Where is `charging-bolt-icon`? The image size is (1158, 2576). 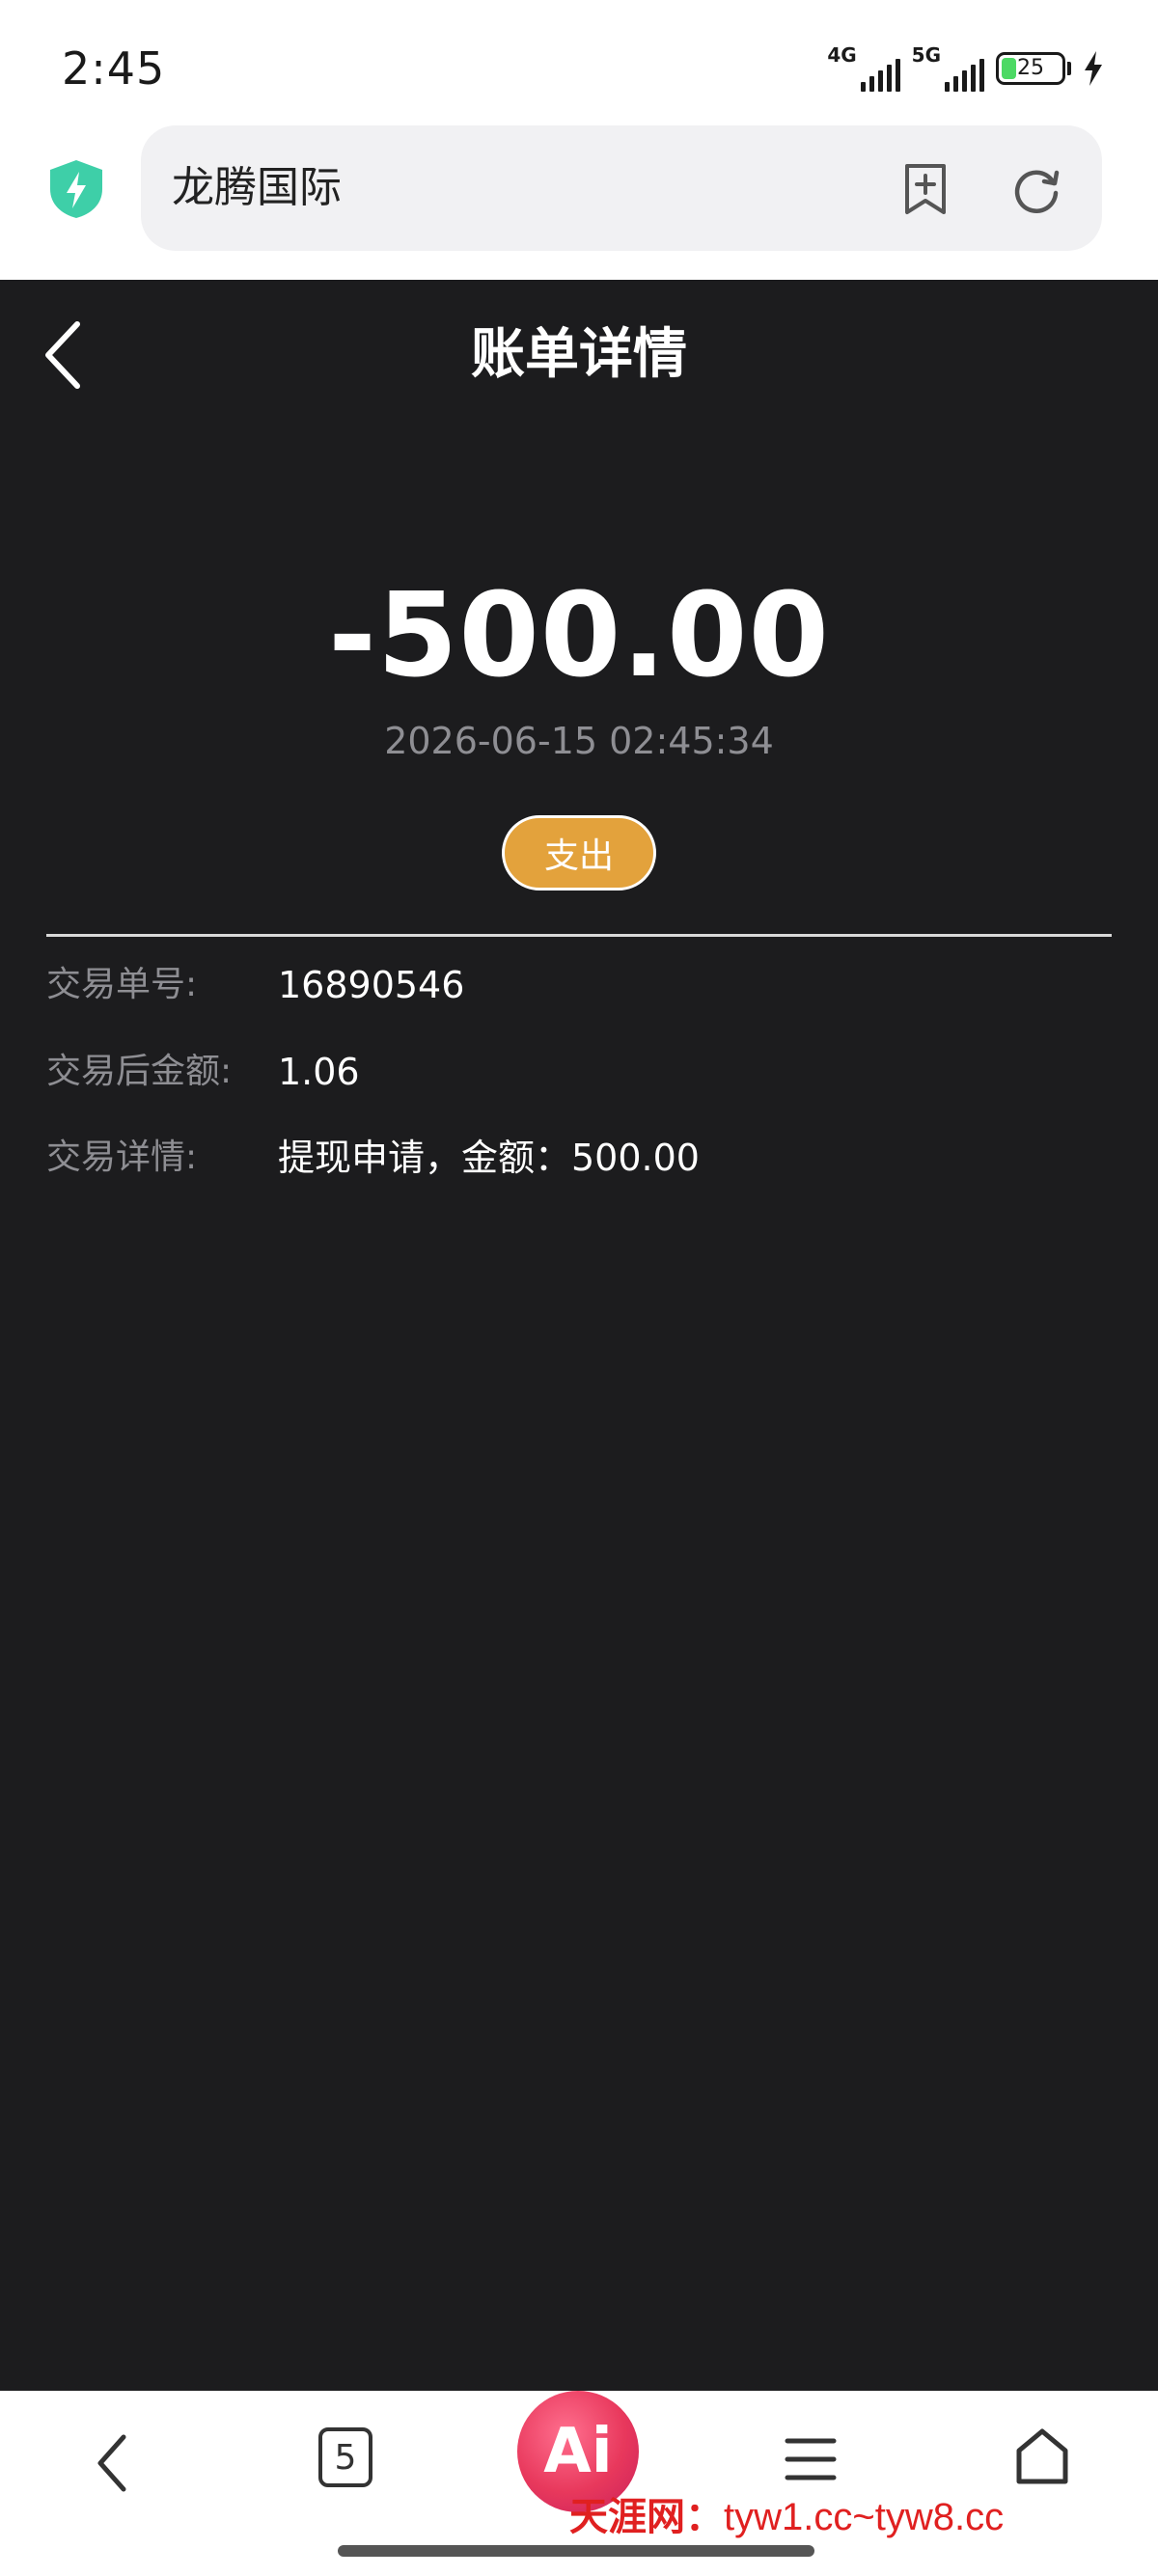 charging-bolt-icon is located at coordinates (1093, 68).